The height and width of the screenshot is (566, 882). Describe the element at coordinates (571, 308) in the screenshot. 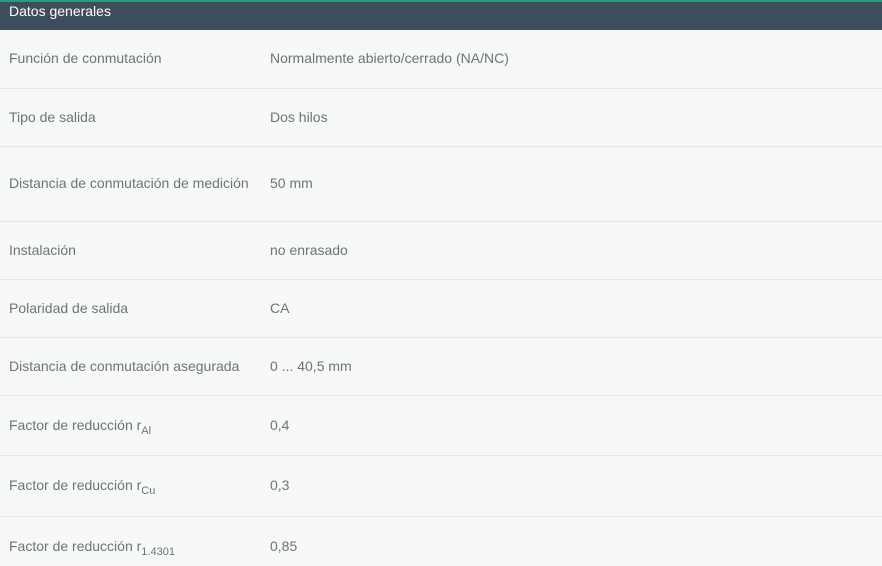

I see `row-value: CA` at that location.